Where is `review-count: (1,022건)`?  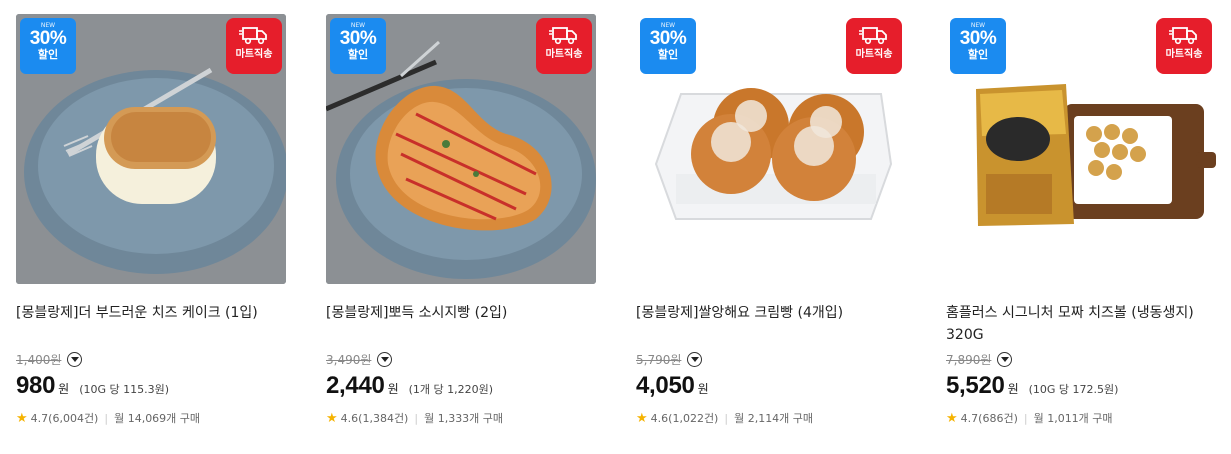 review-count: (1,022건) is located at coordinates (693, 418).